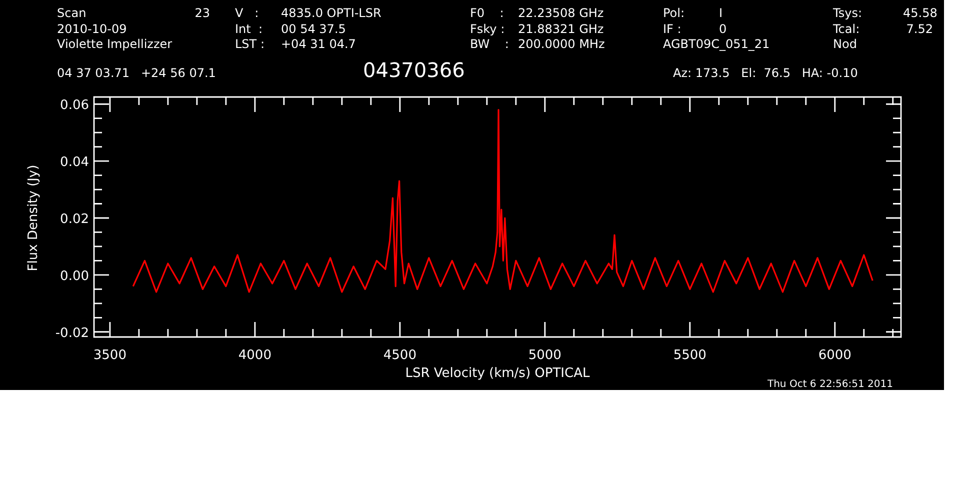 This screenshot has height=490, width=962. What do you see at coordinates (497, 373) in the screenshot?
I see `x-axis-title: LSR Velocity (km/s) OPTICAL` at bounding box center [497, 373].